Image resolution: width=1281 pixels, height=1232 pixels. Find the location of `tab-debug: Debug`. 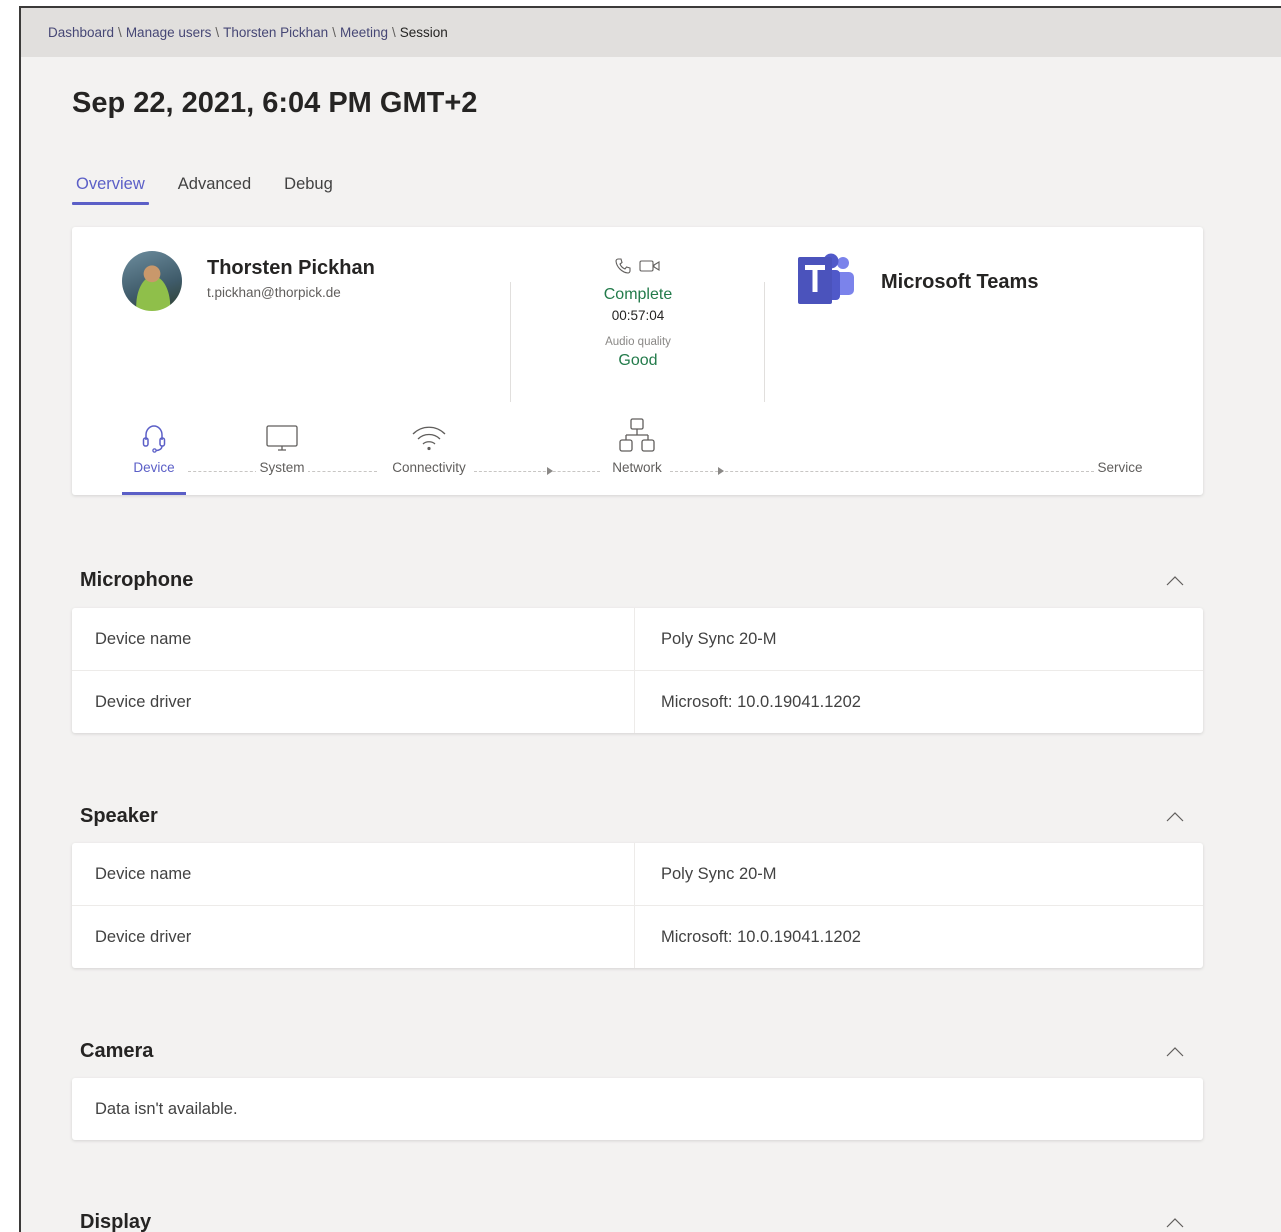

tab-debug: Debug is located at coordinates (308, 186).